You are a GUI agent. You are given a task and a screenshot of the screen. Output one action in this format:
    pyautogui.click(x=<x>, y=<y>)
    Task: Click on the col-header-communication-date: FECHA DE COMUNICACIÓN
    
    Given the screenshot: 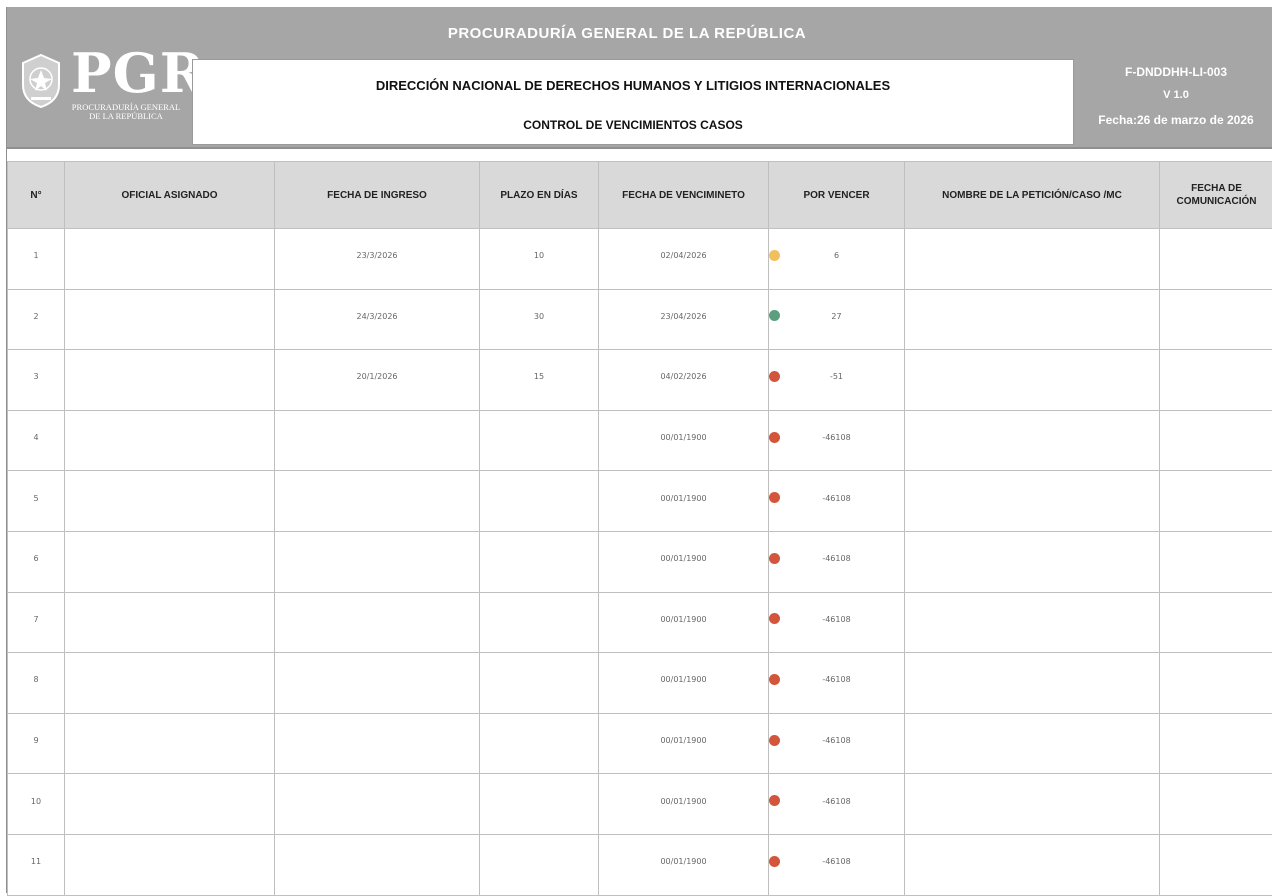 What is the action you would take?
    pyautogui.click(x=1216, y=195)
    